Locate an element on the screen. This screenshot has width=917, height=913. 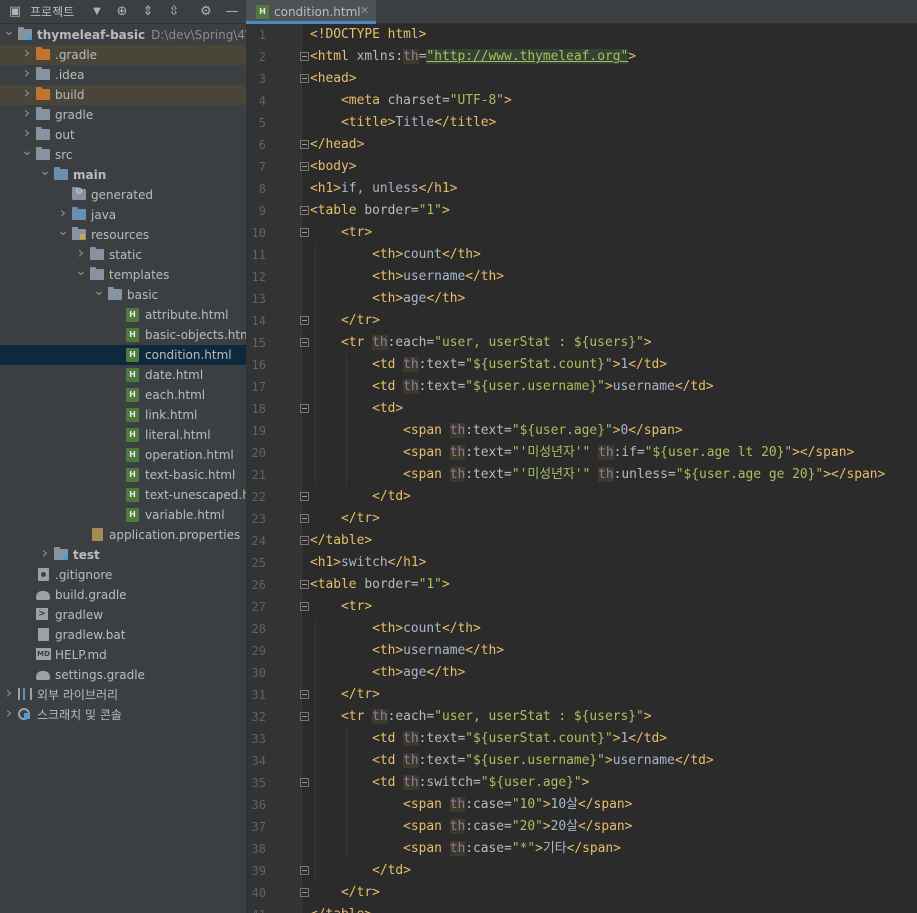
tree-item: .gitignore is located at coordinates (123, 575).